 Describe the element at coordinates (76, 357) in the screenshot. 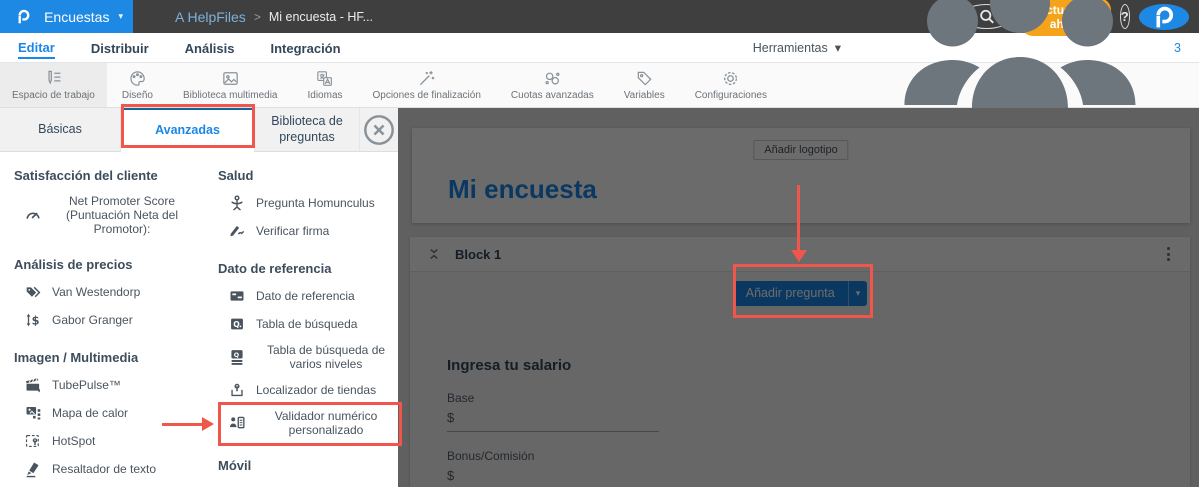

I see `section-title-imagen-multimedia: Imagen / Multimedia` at that location.